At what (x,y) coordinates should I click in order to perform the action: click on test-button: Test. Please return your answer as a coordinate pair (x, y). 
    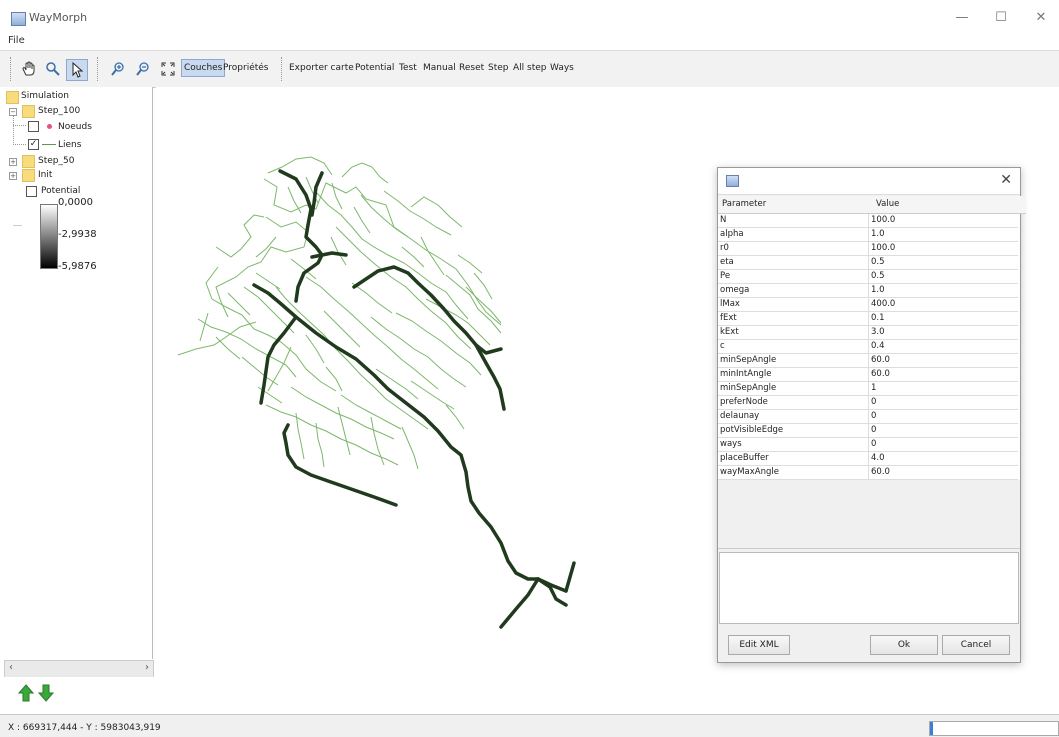
    Looking at the image, I should click on (408, 68).